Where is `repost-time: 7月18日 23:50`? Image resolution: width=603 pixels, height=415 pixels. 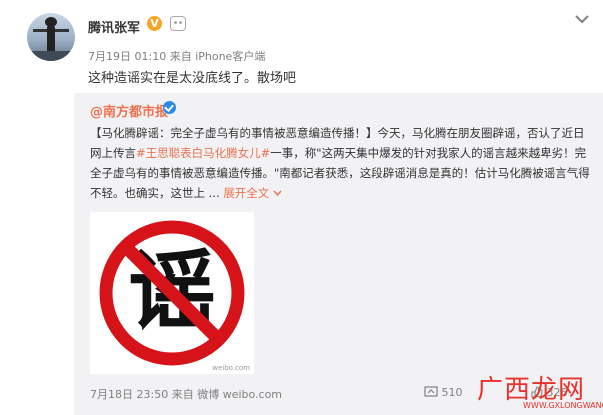 repost-time: 7月18日 23:50 is located at coordinates (129, 394).